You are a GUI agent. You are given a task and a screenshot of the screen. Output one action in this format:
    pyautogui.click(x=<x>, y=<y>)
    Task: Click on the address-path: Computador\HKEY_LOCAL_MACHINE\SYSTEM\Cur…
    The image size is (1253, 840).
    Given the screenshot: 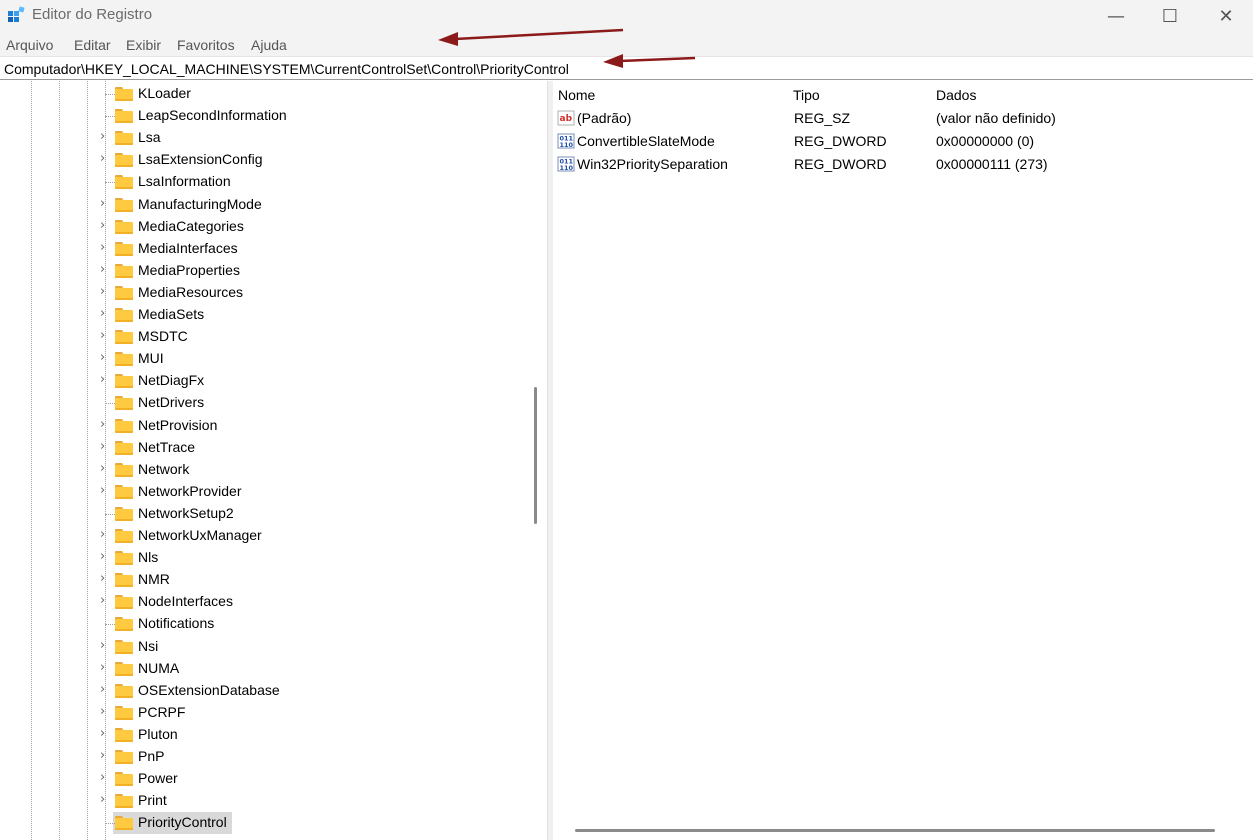 What is the action you would take?
    pyautogui.click(x=286, y=69)
    